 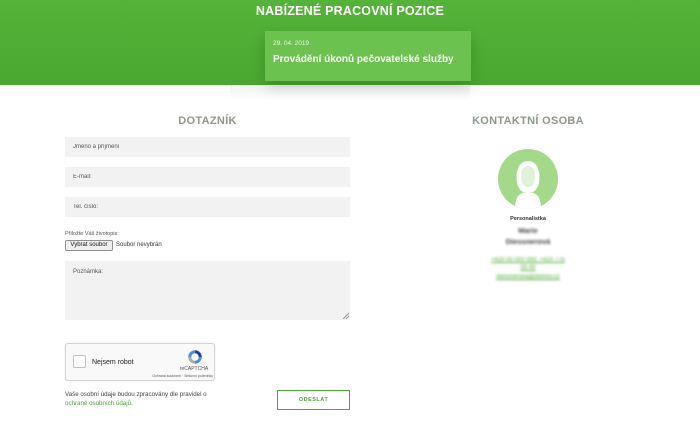 What do you see at coordinates (528, 219) in the screenshot?
I see `contact-role: Personalistka` at bounding box center [528, 219].